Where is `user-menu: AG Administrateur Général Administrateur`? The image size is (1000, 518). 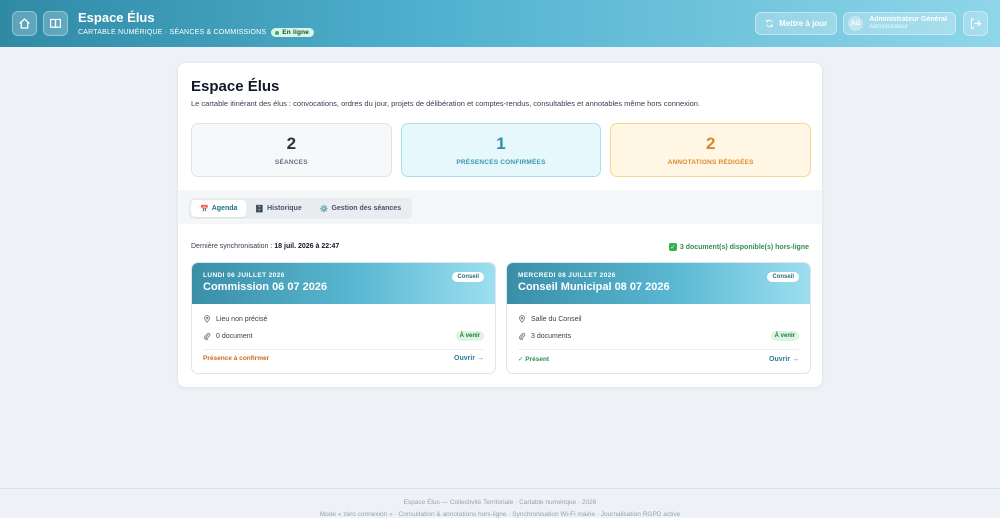
user-menu: AG Administrateur Général Administrateur is located at coordinates (899, 23).